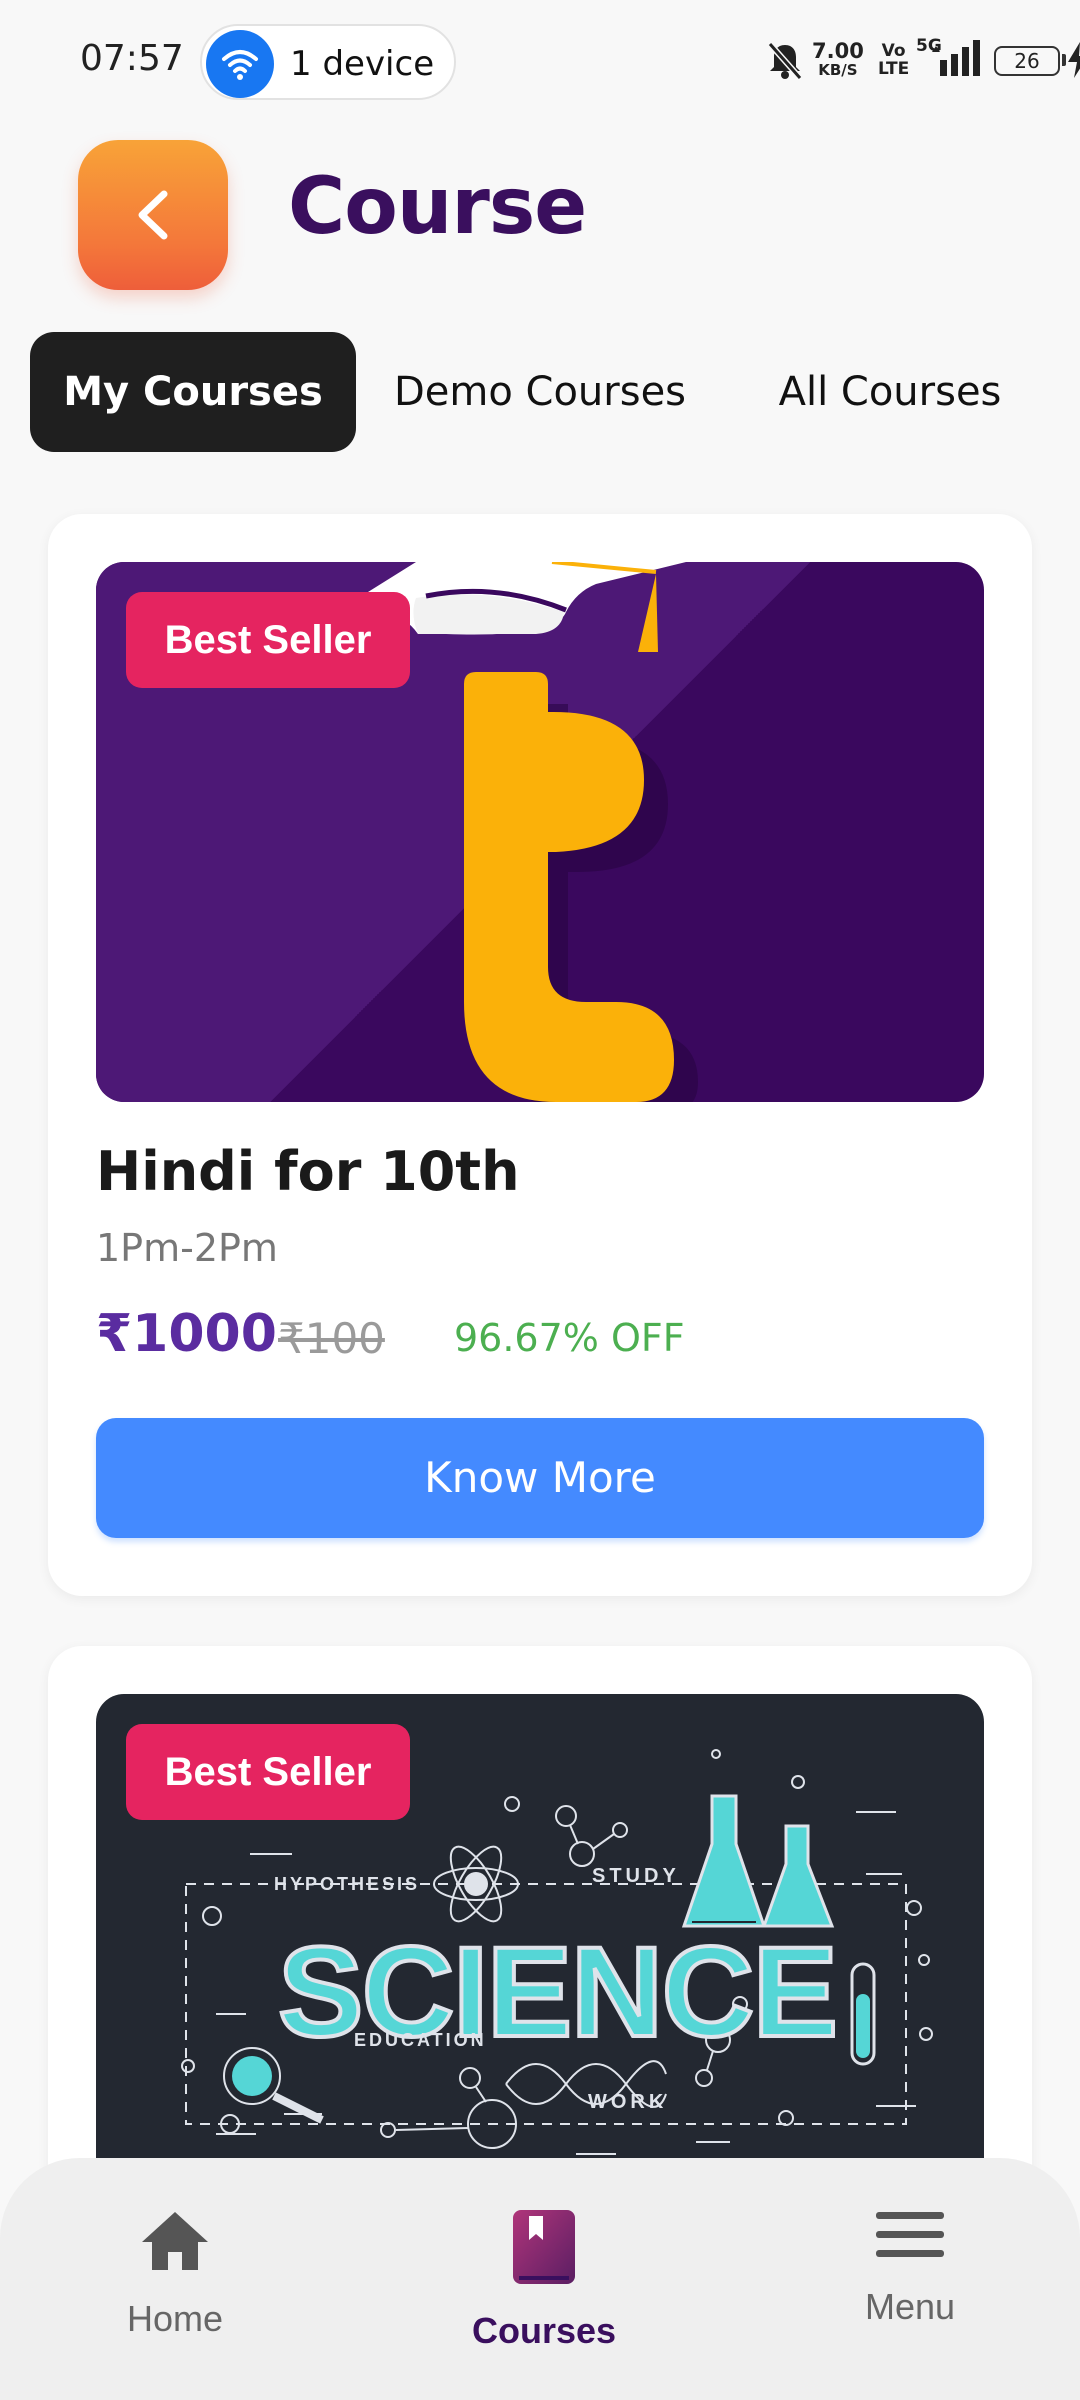  I want to click on page-title: Course, so click(437, 207).